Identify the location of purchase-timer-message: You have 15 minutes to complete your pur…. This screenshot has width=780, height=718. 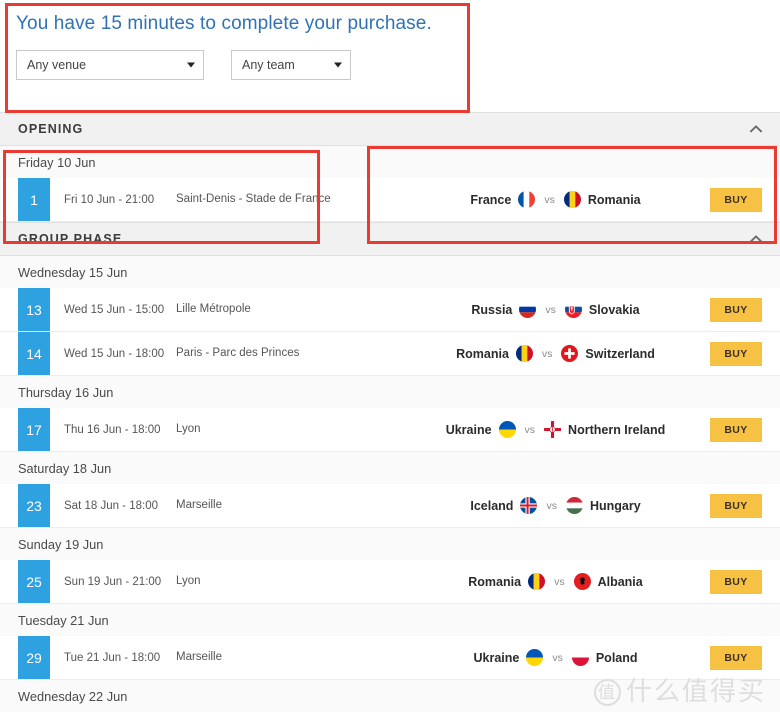
(224, 23).